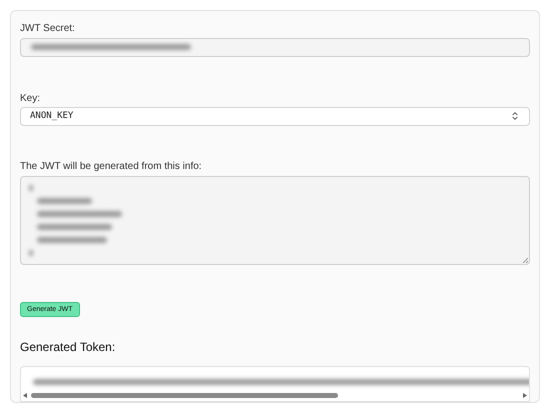  I want to click on scroll-left-icon, so click(25, 395).